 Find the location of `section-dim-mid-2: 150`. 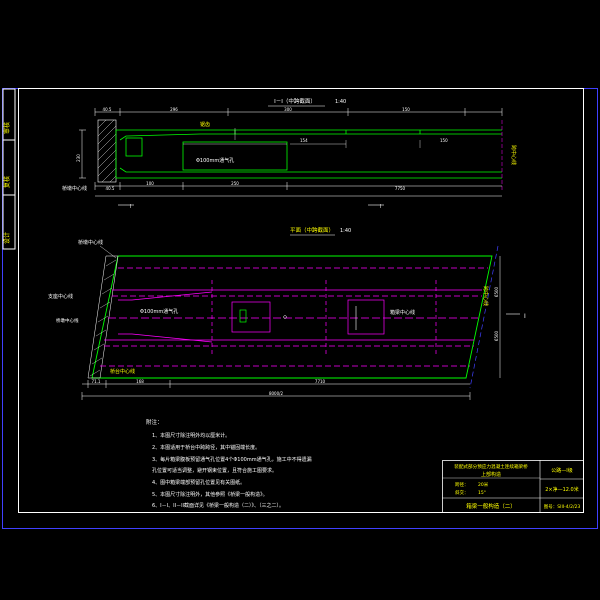

section-dim-mid-2: 150 is located at coordinates (444, 140).